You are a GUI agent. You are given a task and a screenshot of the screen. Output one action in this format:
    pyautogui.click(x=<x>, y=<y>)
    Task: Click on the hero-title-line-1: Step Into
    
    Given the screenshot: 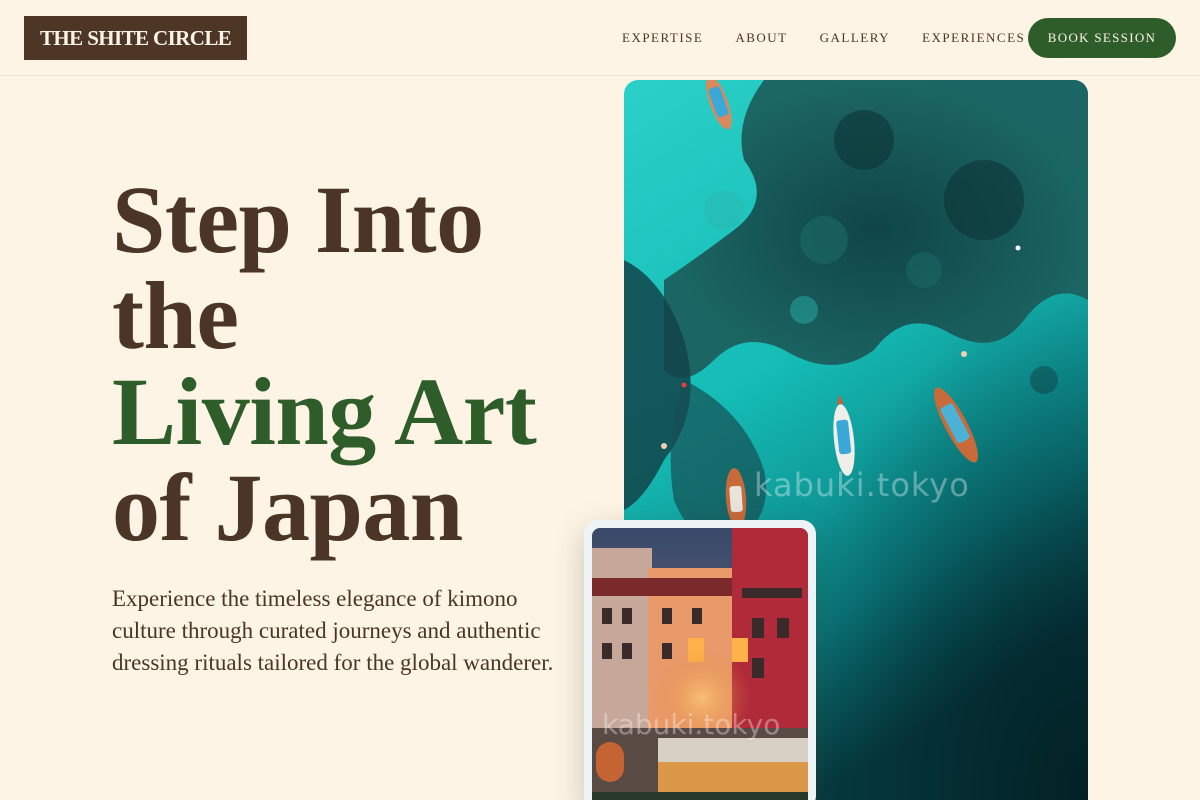 What is the action you would take?
    pyautogui.click(x=298, y=219)
    